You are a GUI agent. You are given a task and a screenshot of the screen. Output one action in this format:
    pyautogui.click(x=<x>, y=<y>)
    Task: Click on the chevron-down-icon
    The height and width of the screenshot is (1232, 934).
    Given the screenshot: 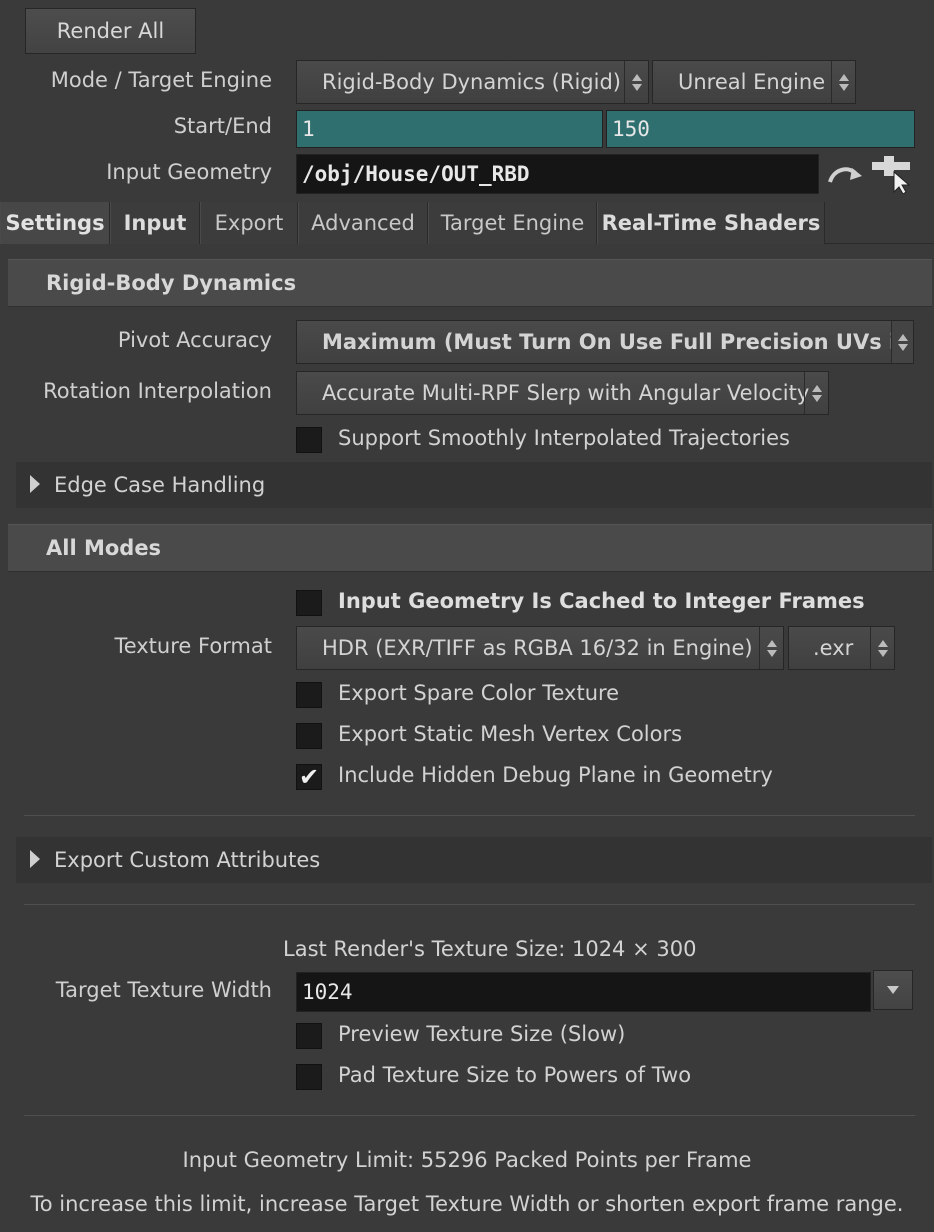 What is the action you would take?
    pyautogui.click(x=893, y=990)
    